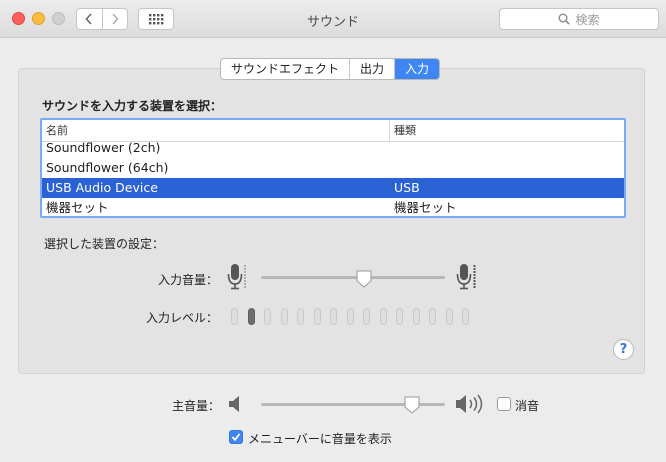 This screenshot has width=666, height=462. I want to click on column-header-name: 名前, so click(216, 130).